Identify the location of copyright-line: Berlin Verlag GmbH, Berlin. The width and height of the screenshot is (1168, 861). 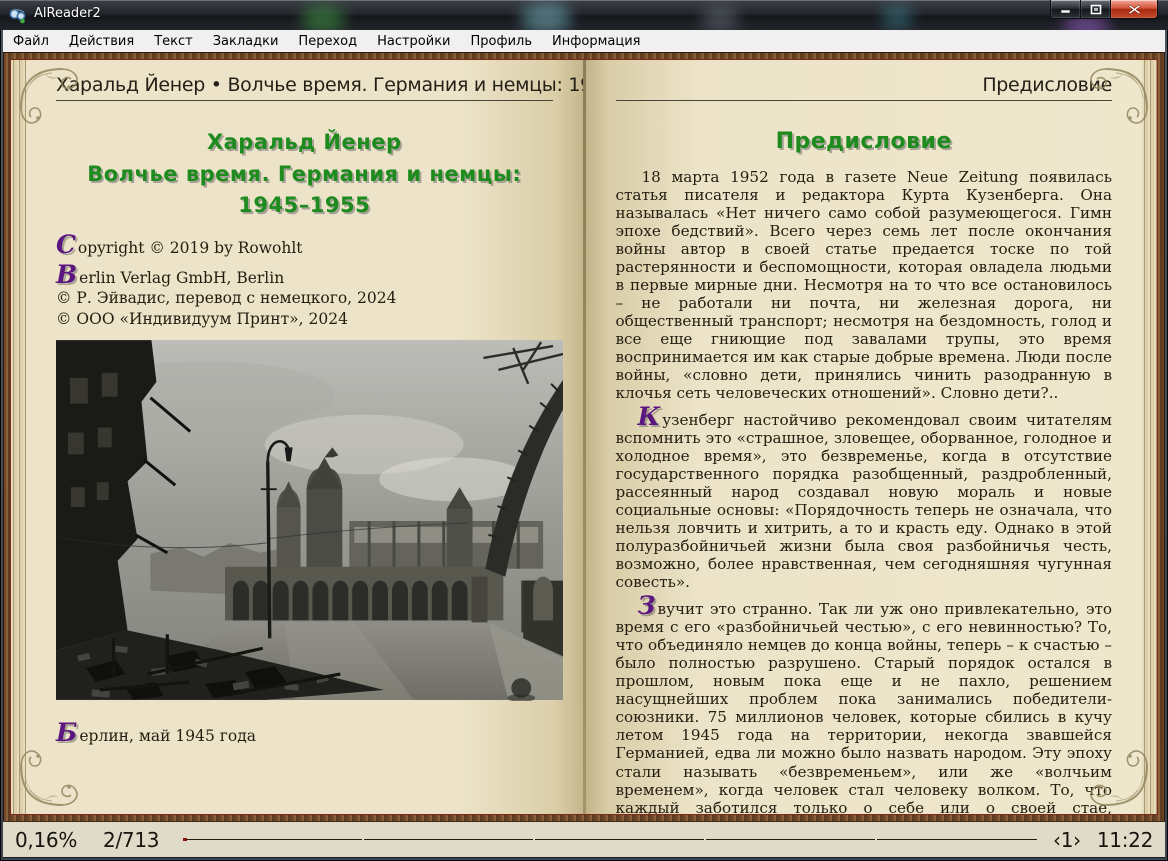
(170, 274).